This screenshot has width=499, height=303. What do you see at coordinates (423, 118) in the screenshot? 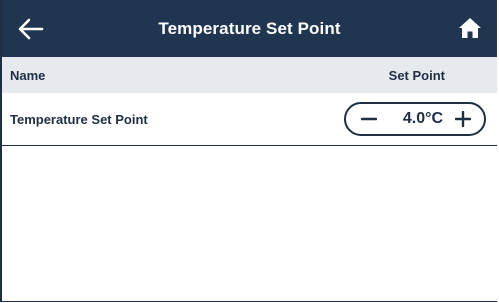
I see `set-point-value: 4.0°C` at bounding box center [423, 118].